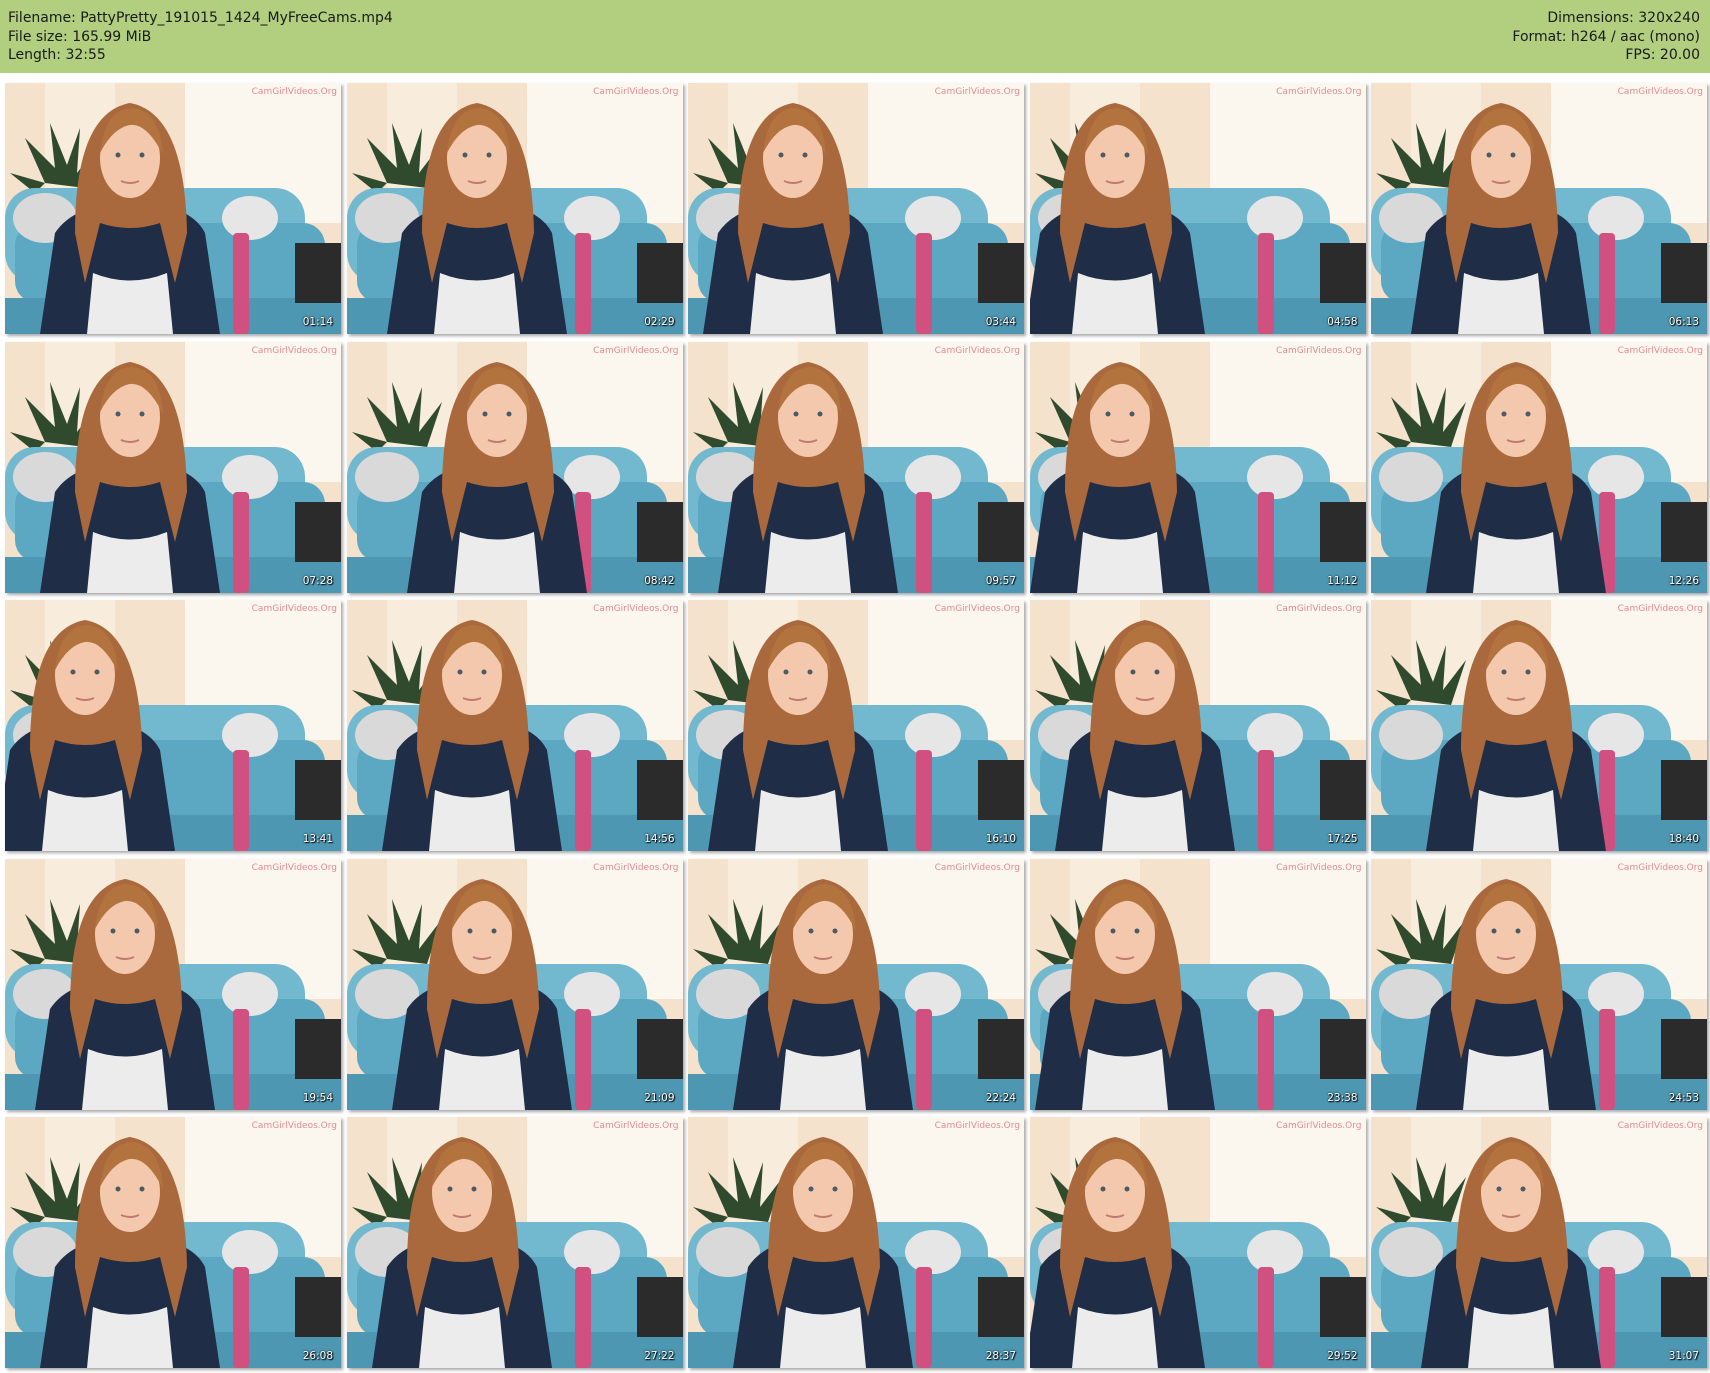 This screenshot has height=1373, width=1710. Describe the element at coordinates (1342, 1097) in the screenshot. I see `timestamp-label: 23:38` at that location.